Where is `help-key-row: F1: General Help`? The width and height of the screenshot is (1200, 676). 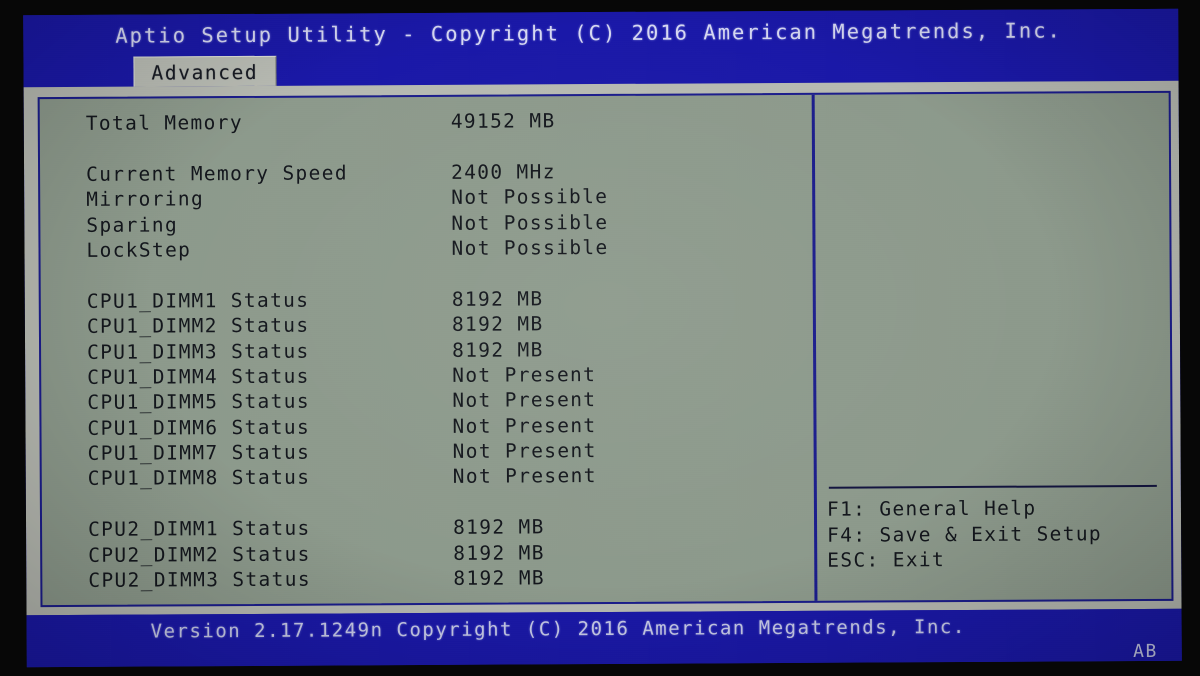
help-key-row: F1: General Help is located at coordinates (931, 508).